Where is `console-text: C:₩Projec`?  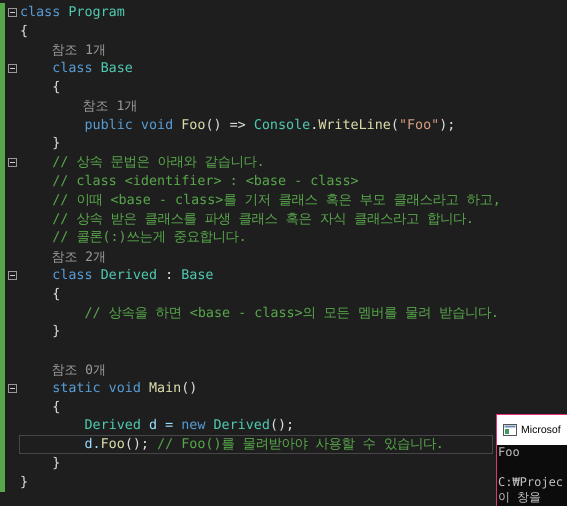
console-text: C:₩Projec is located at coordinates (531, 482).